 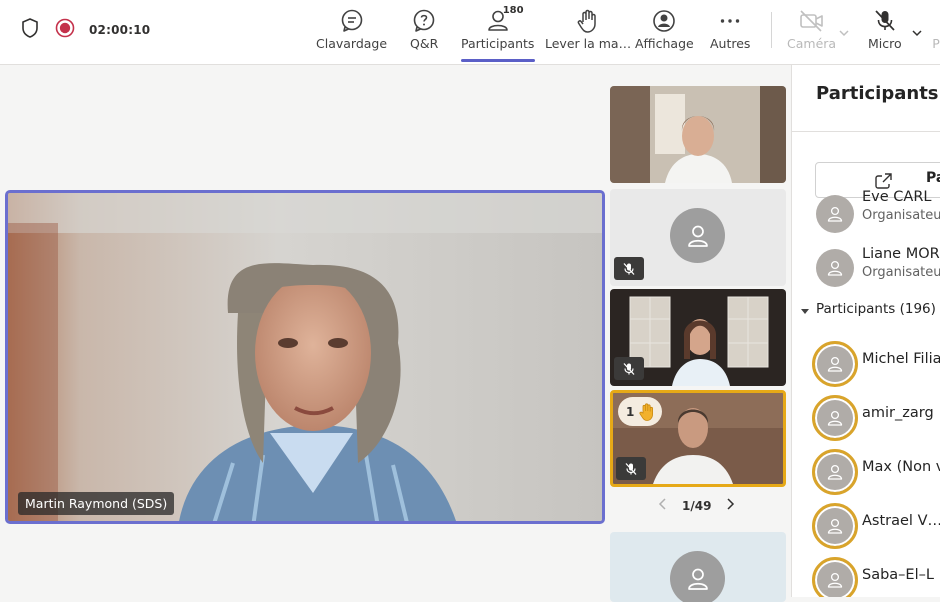 I want to click on view-icon, so click(x=664, y=21).